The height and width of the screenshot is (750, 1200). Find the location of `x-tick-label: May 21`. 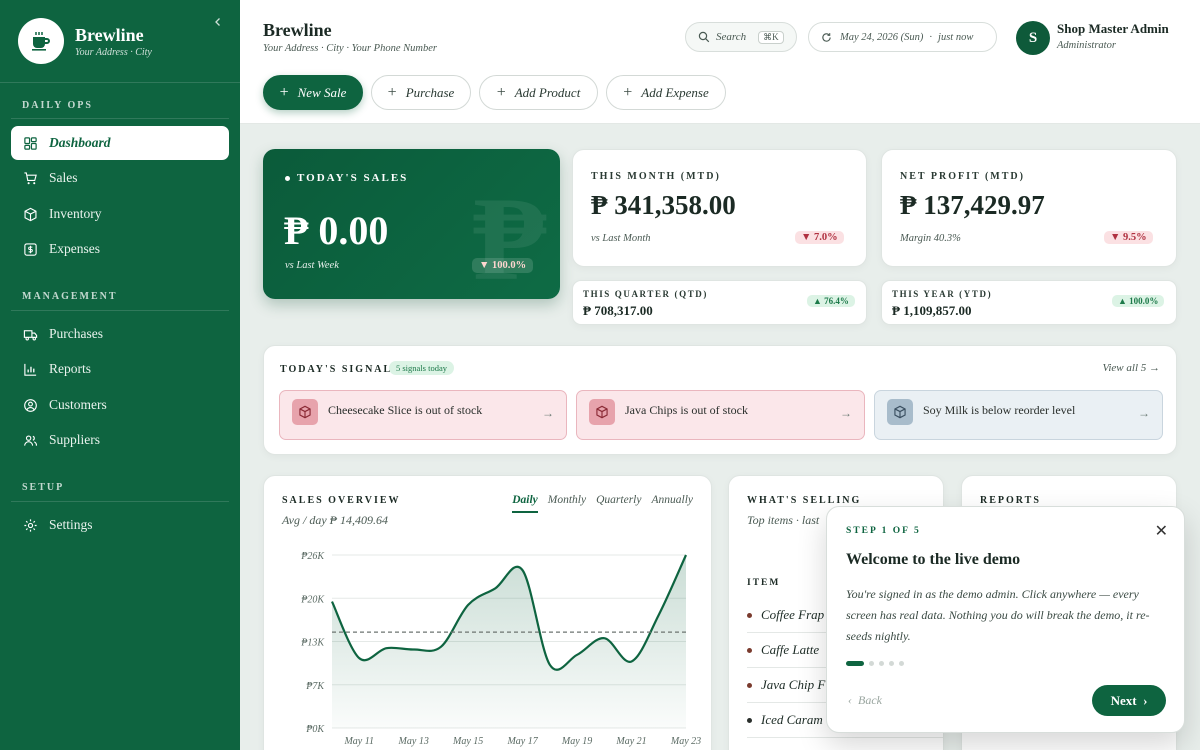

x-tick-label: May 21 is located at coordinates (630, 741).